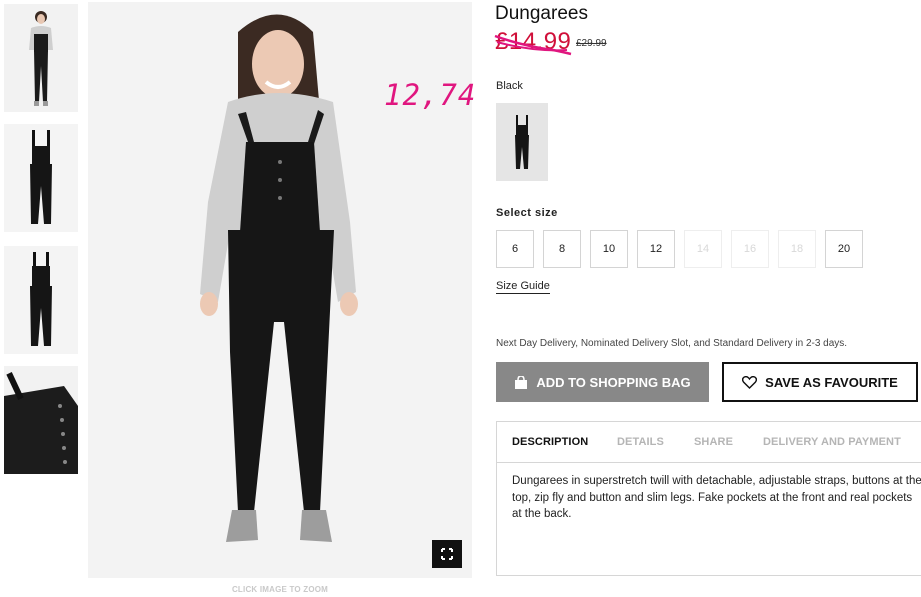  I want to click on size-option: 12, so click(656, 249).